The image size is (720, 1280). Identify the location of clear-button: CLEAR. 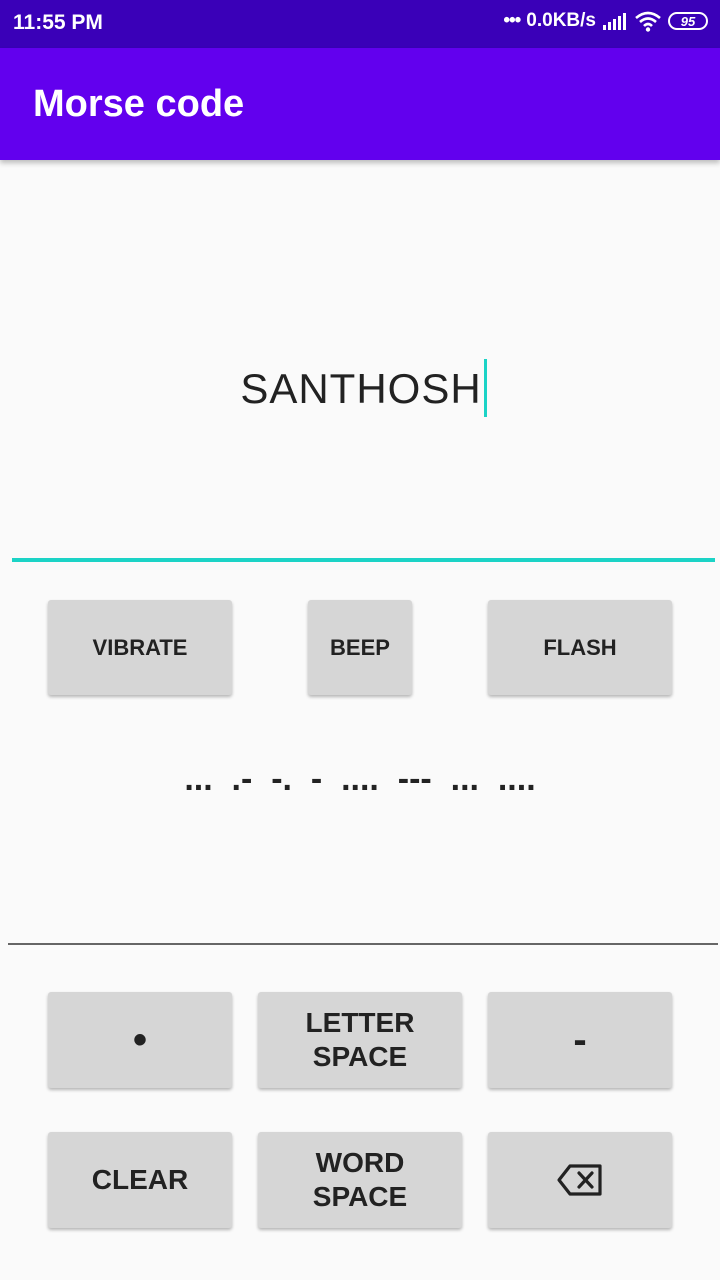
(140, 1180).